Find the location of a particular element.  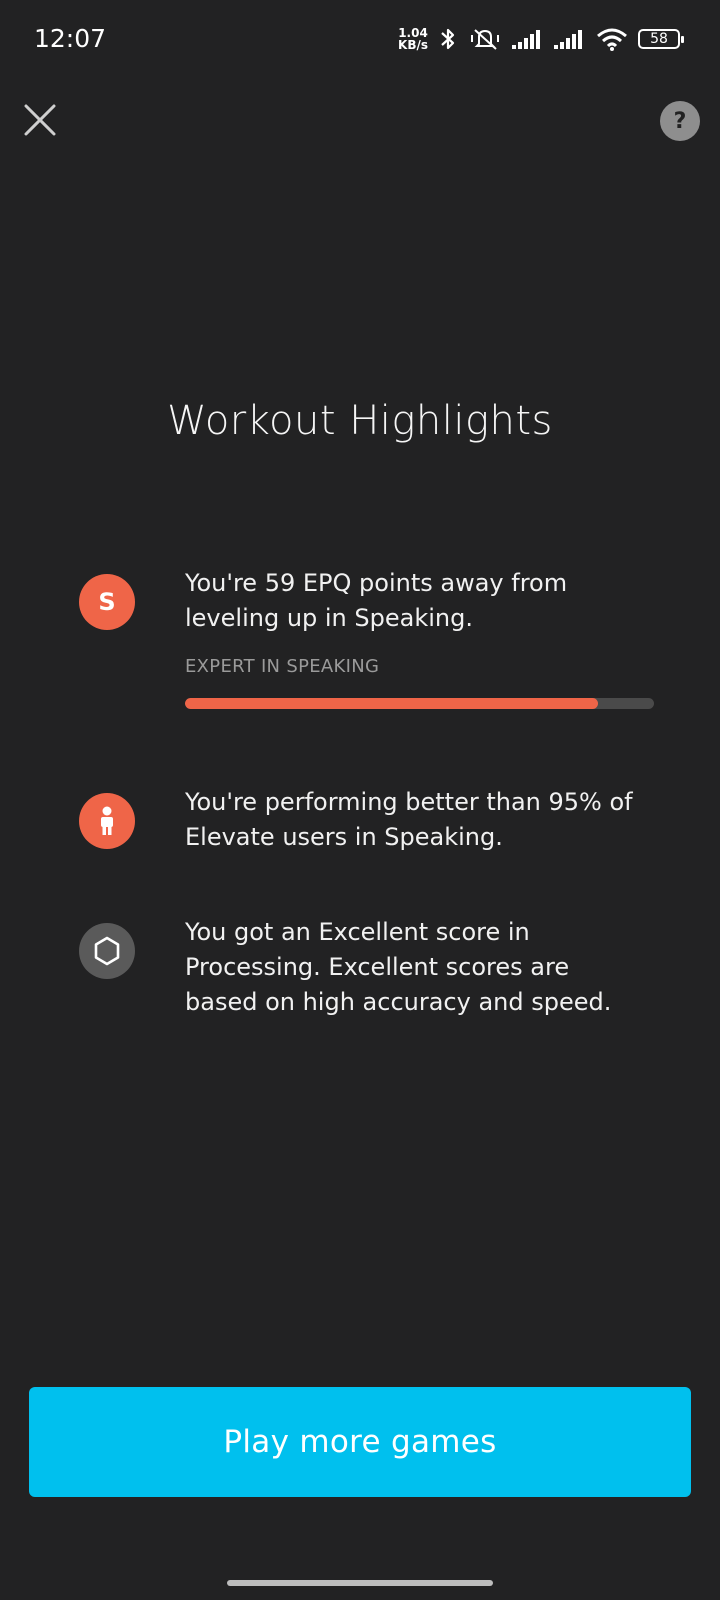

network-speed-unit: KB/s is located at coordinates (413, 45).